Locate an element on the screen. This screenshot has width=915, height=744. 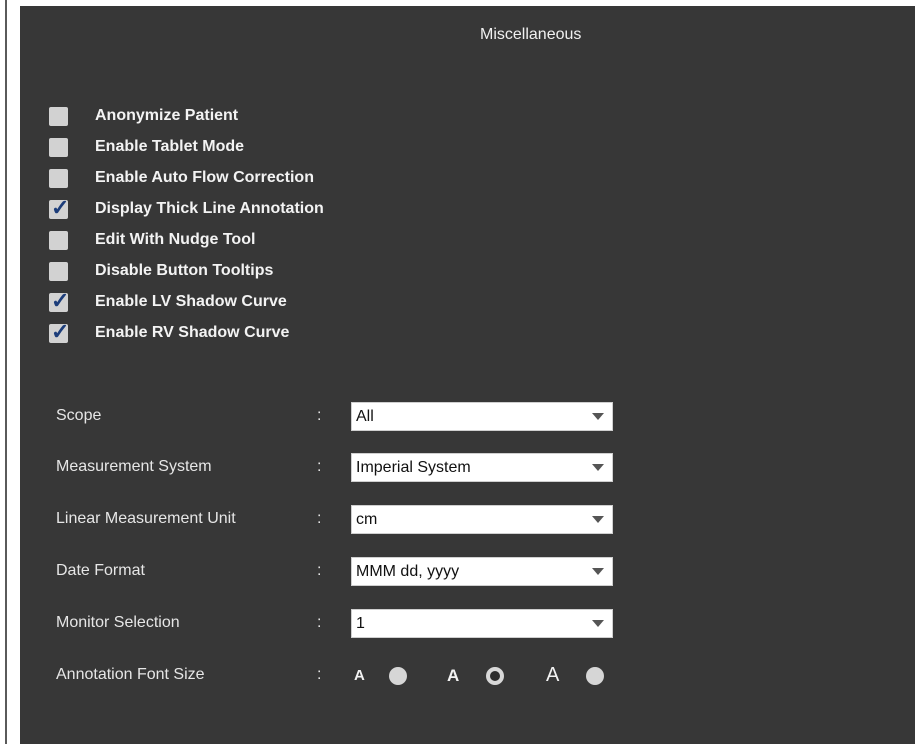
font-size-small-radio is located at coordinates (398, 676).